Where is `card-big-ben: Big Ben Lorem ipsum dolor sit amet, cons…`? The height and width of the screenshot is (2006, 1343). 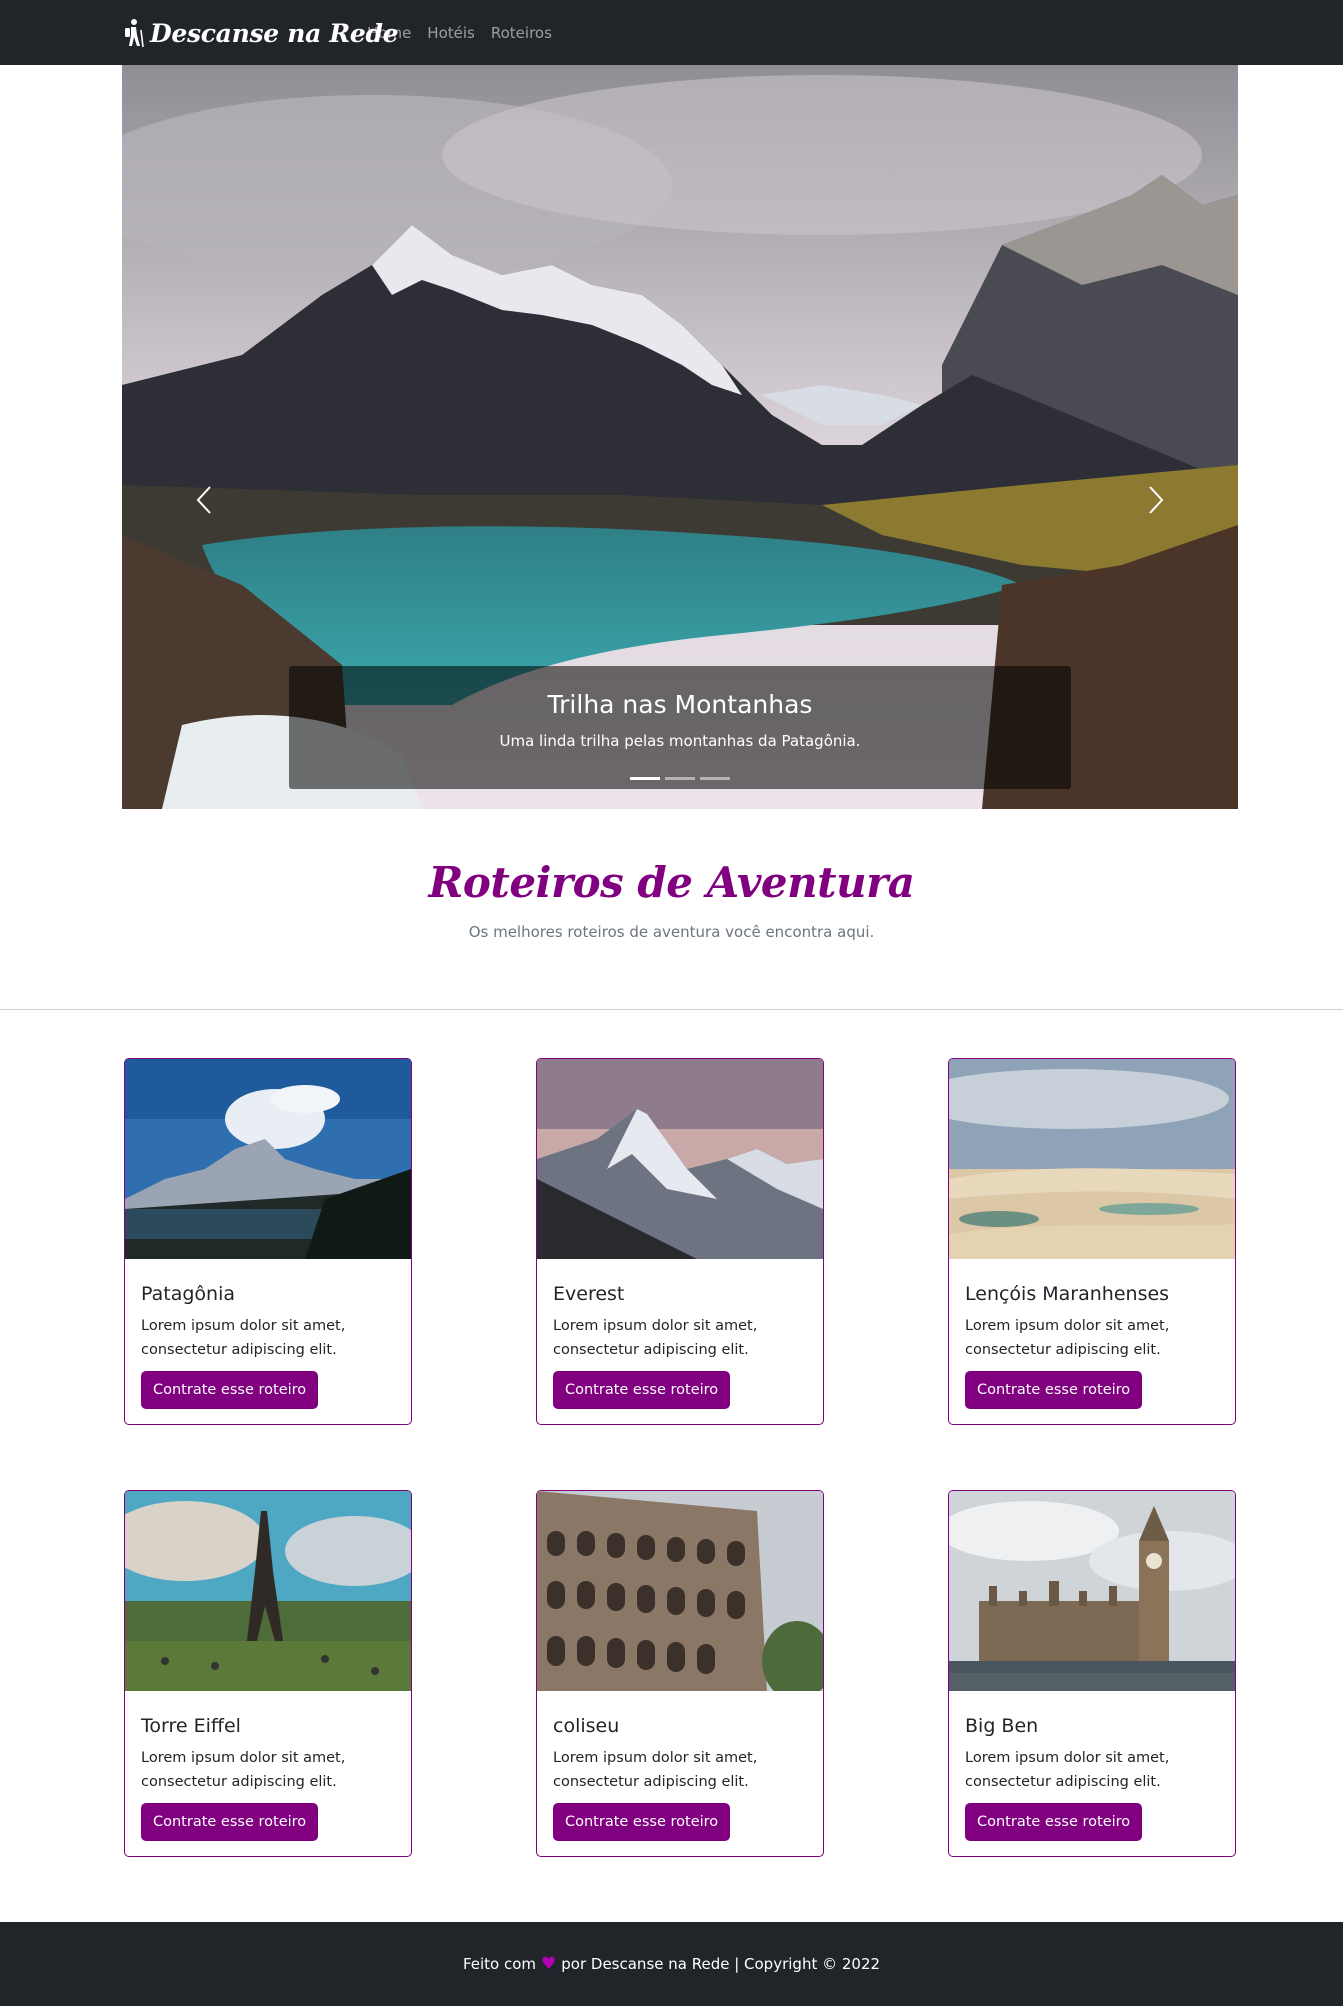 card-big-ben: Big Ben Lorem ipsum dolor sit amet, cons… is located at coordinates (1092, 1673).